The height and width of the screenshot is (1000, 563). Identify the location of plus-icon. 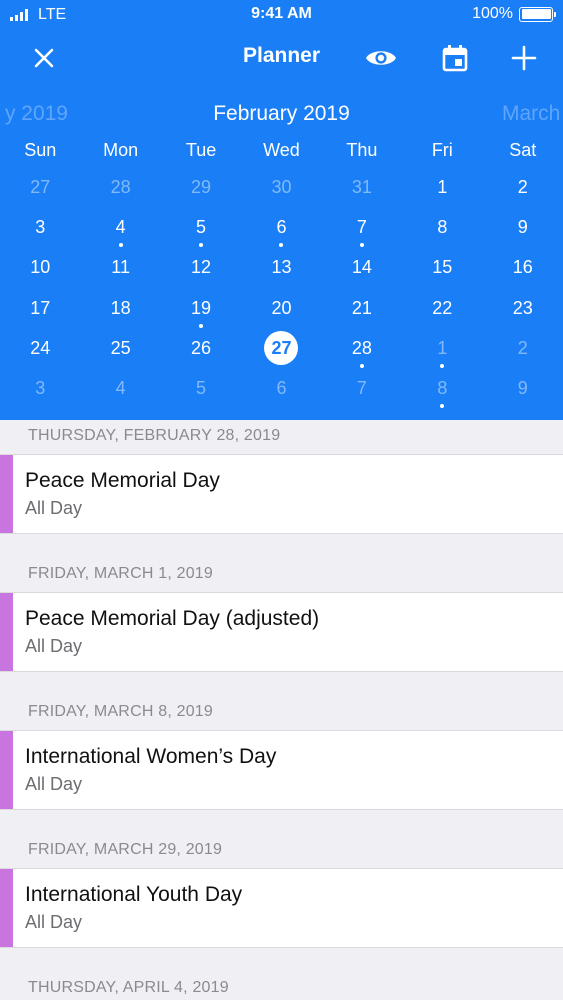
(524, 58).